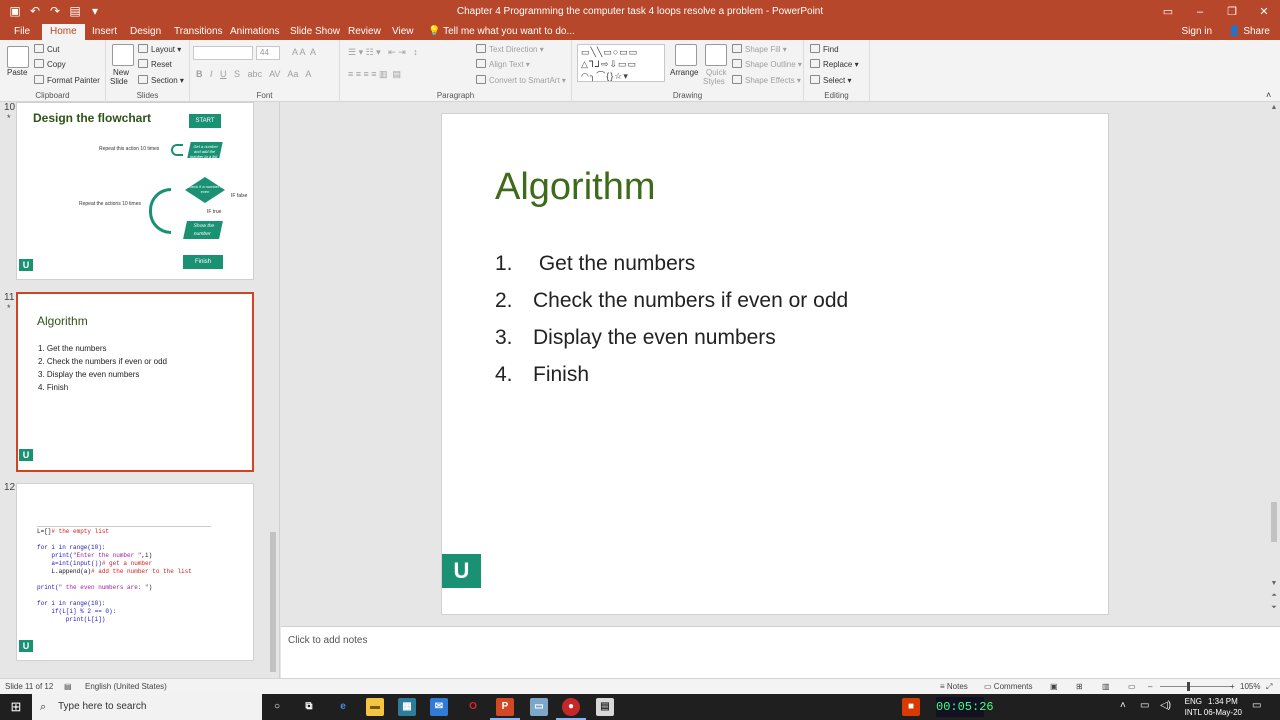 The width and height of the screenshot is (1280, 720). Describe the element at coordinates (1144, 705) in the screenshot. I see `network-icon: ▭` at that location.